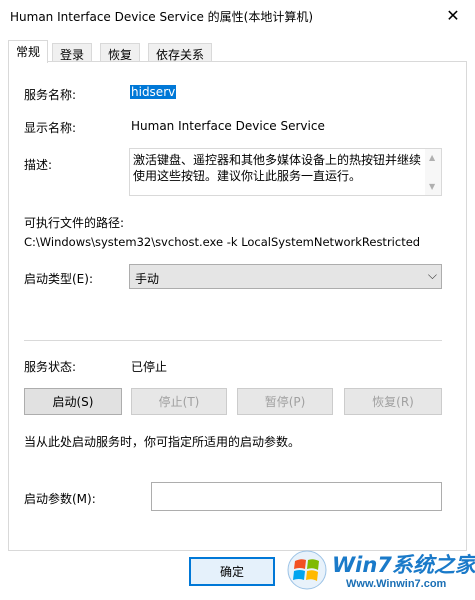 This screenshot has height=600, width=475. Describe the element at coordinates (232, 571) in the screenshot. I see `ok-button: 确定` at that location.